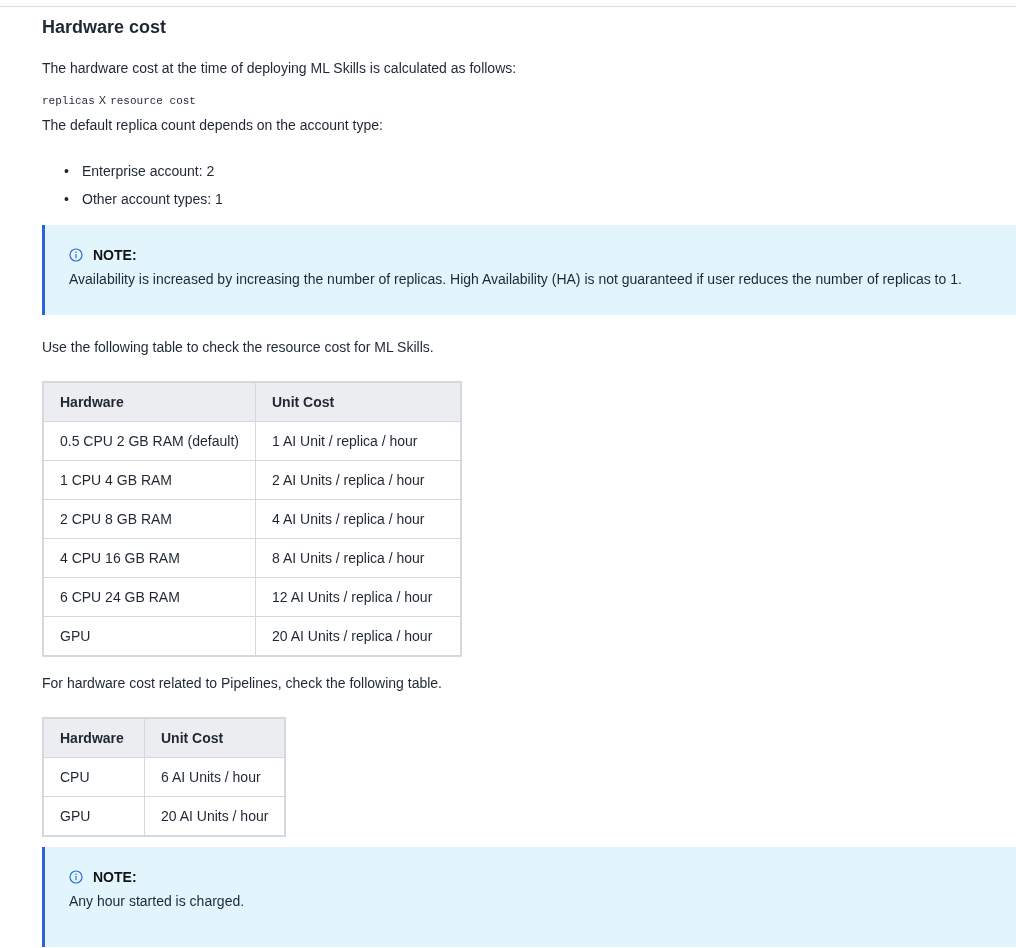 This screenshot has width=1016, height=948. Describe the element at coordinates (148, 171) in the screenshot. I see `list-item: Enterprise account: 2` at that location.